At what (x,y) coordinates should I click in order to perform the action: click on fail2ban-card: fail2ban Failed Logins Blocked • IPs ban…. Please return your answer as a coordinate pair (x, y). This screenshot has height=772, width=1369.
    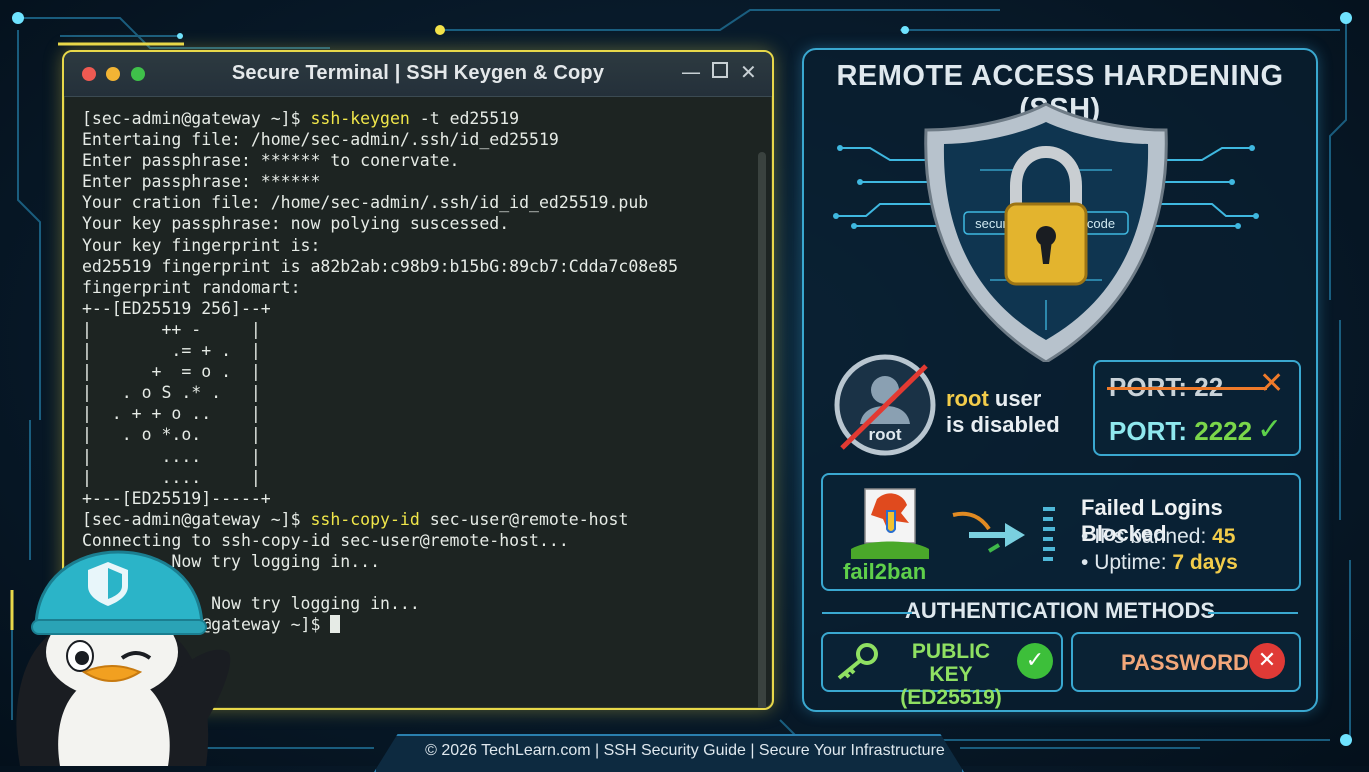
    Looking at the image, I should click on (1061, 532).